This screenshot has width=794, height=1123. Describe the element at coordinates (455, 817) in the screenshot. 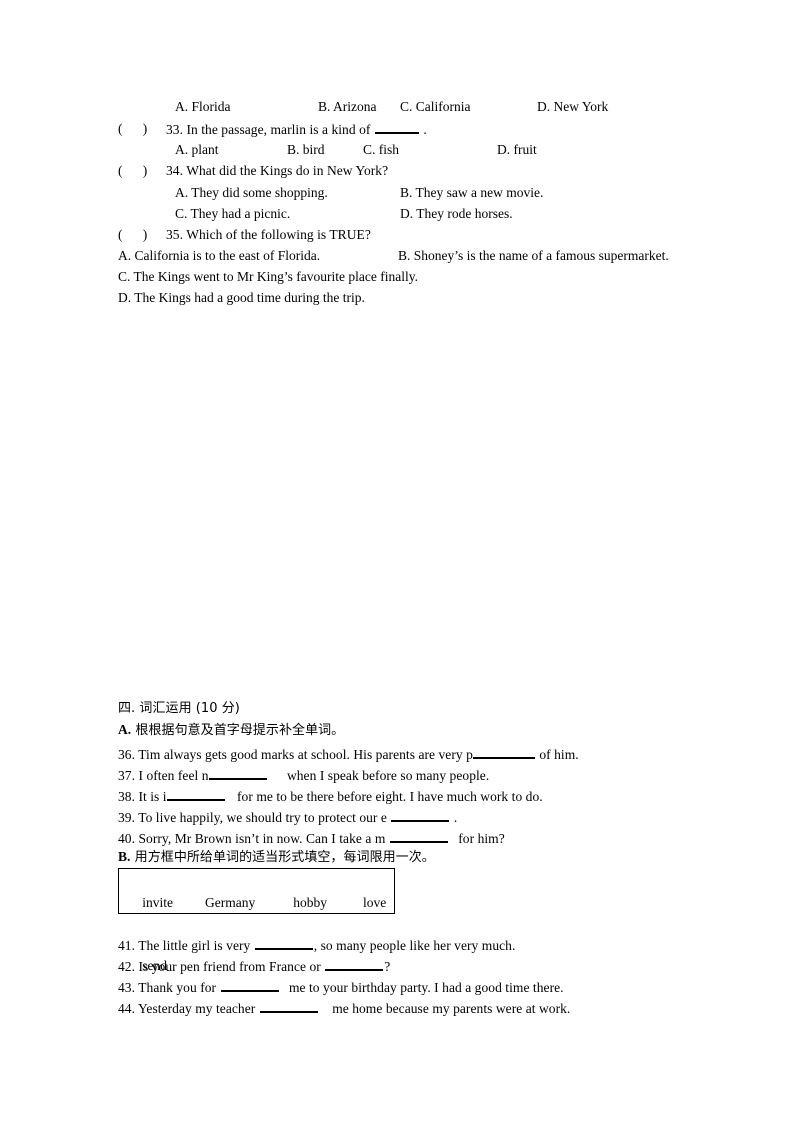

I see `item-39-after: .` at that location.